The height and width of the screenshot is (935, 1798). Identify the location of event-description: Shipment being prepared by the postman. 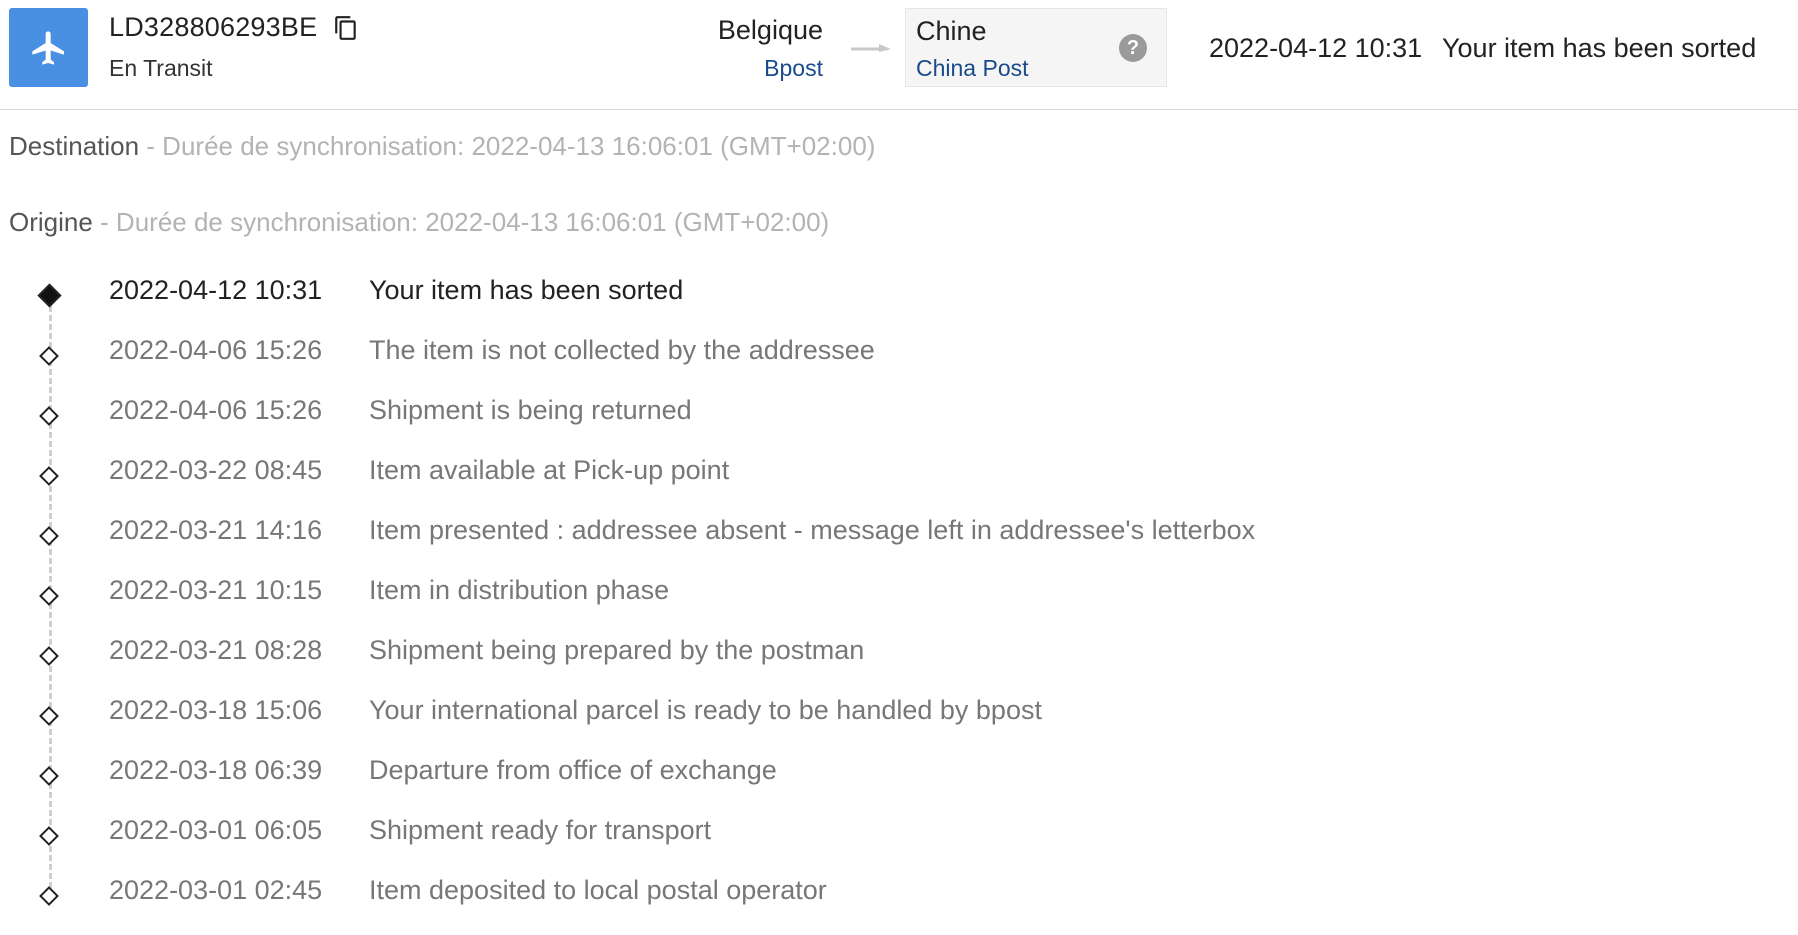
(617, 650).